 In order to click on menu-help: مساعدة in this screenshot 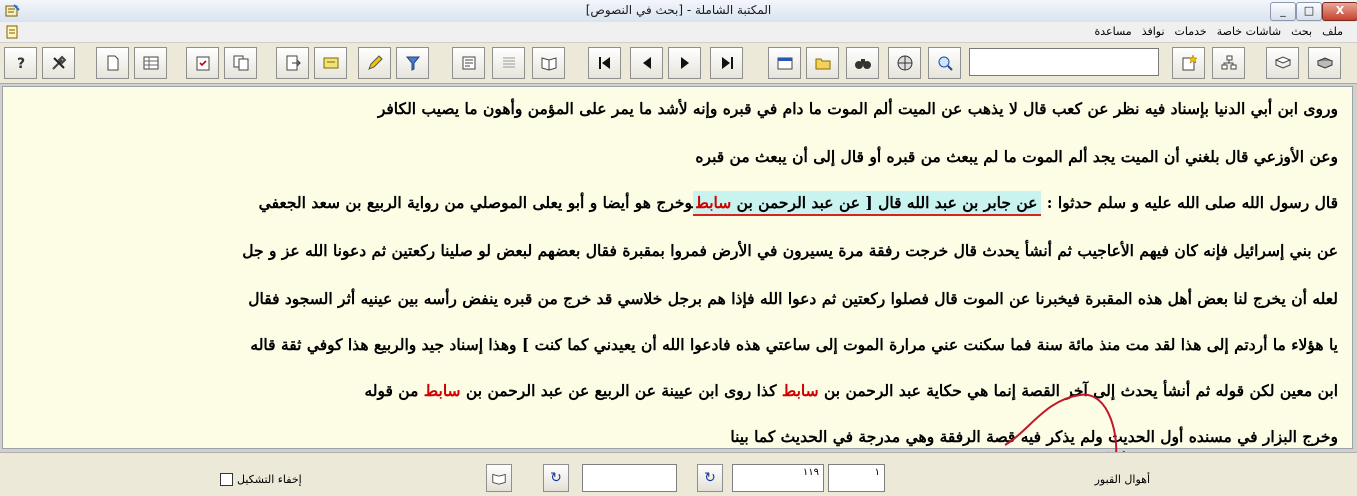, I will do `click(1113, 31)`.